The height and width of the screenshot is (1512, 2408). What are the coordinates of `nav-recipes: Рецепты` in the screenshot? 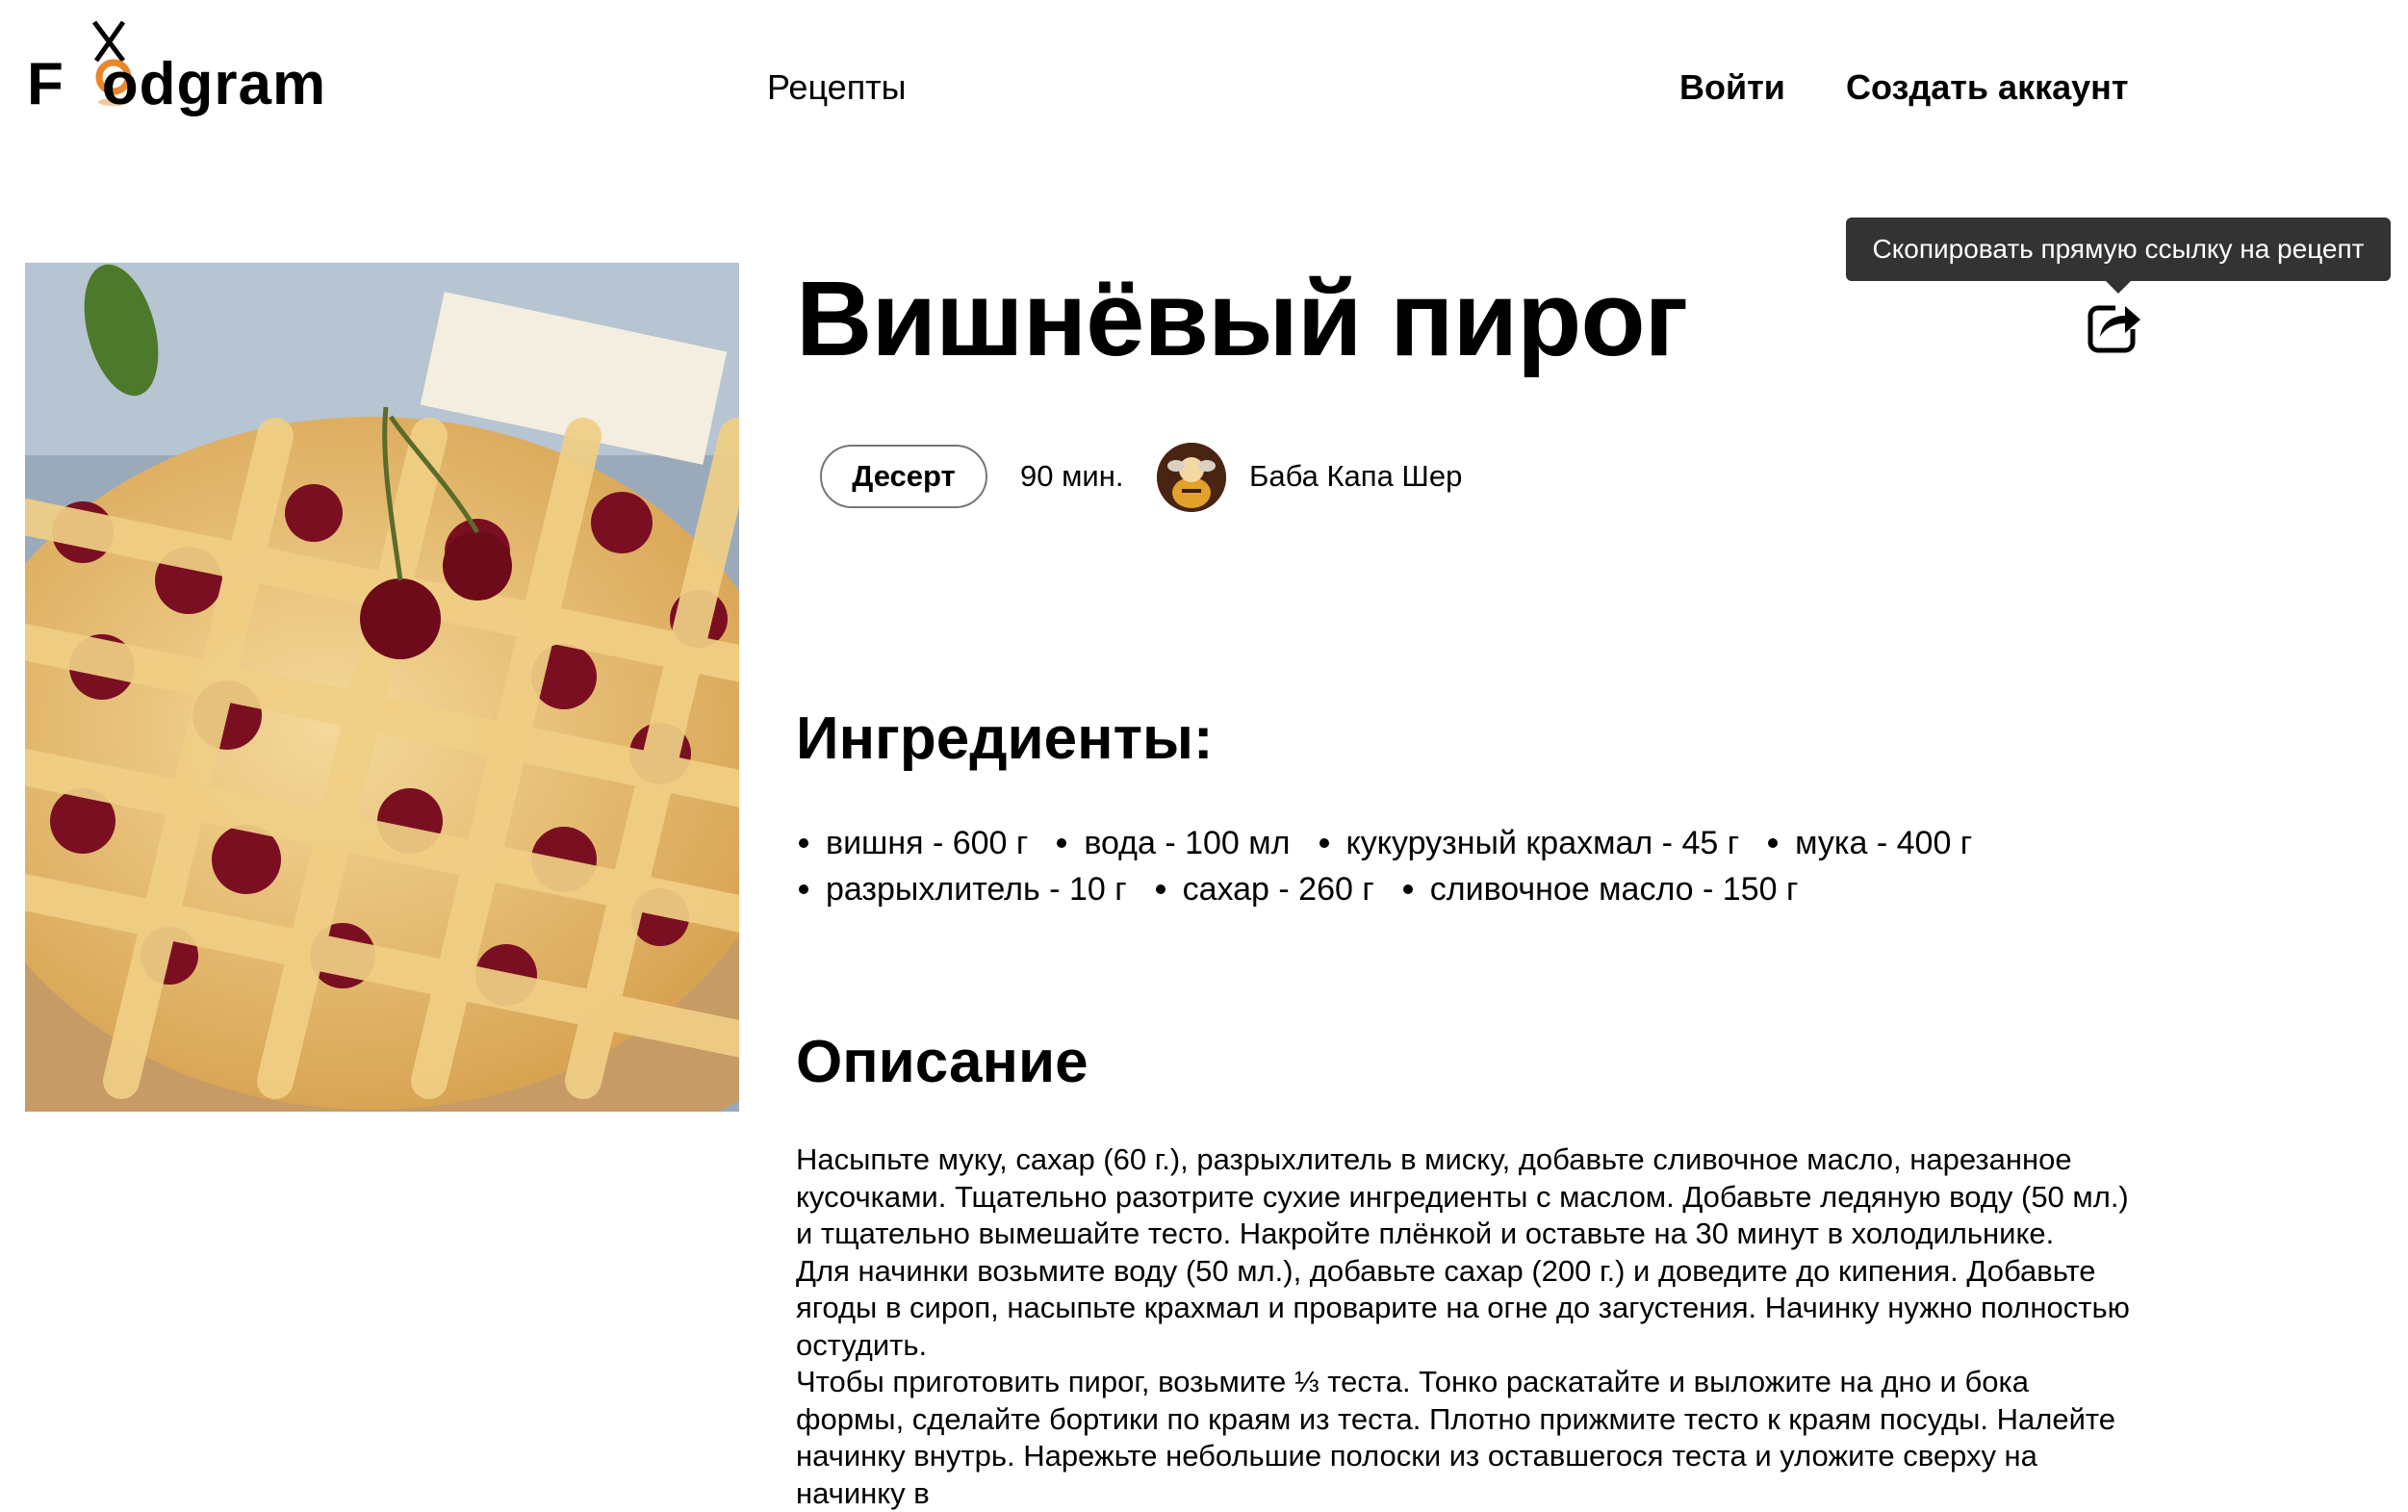 It's located at (837, 87).